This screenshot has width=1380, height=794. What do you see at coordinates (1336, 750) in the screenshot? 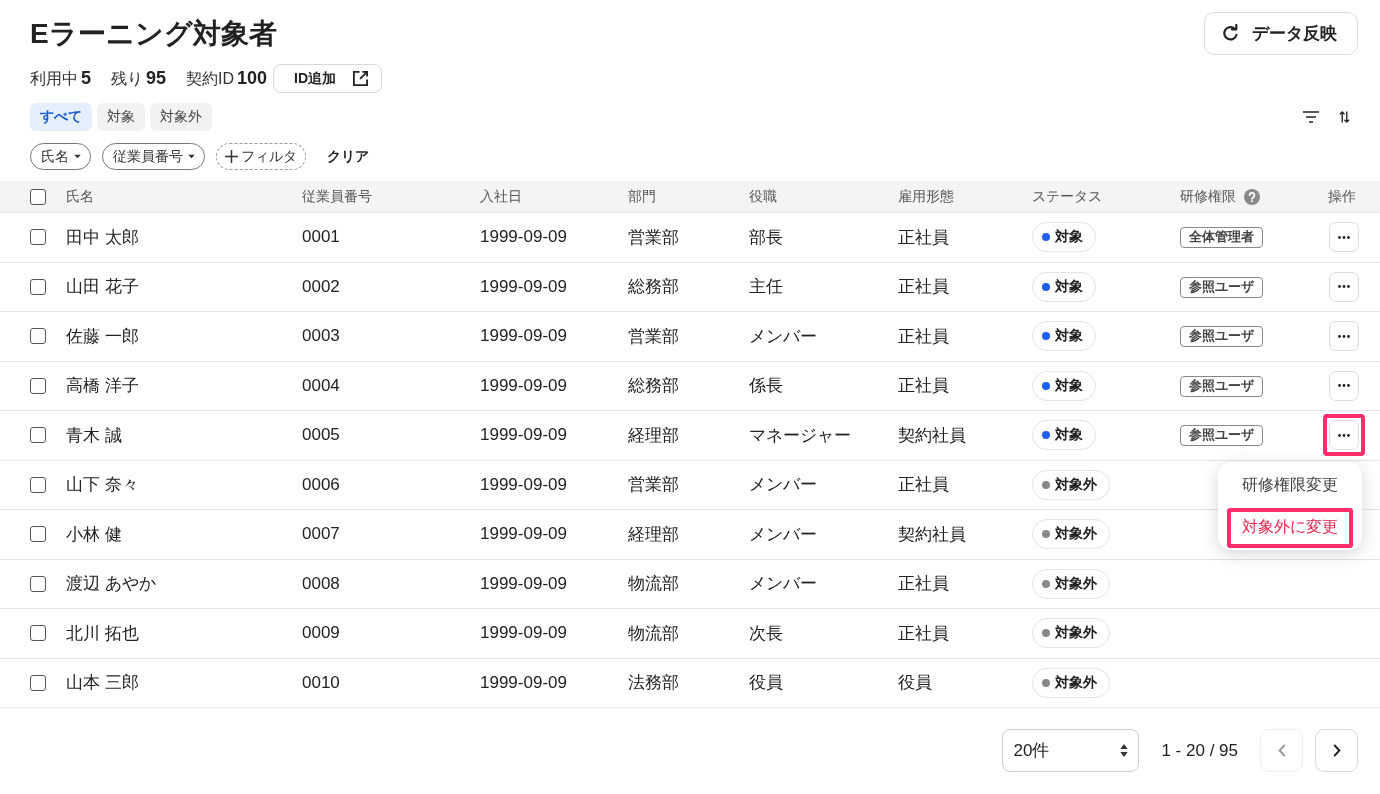
I see `chevron-right-icon` at bounding box center [1336, 750].